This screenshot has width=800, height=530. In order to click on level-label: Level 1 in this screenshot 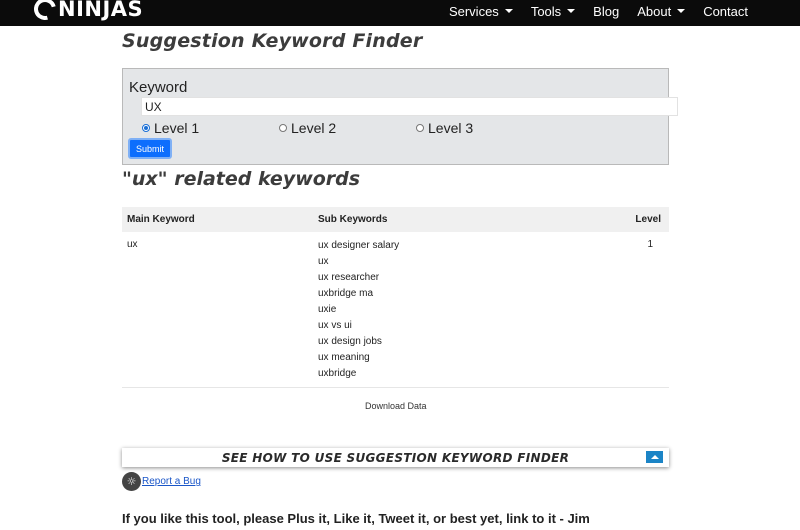, I will do `click(177, 128)`.